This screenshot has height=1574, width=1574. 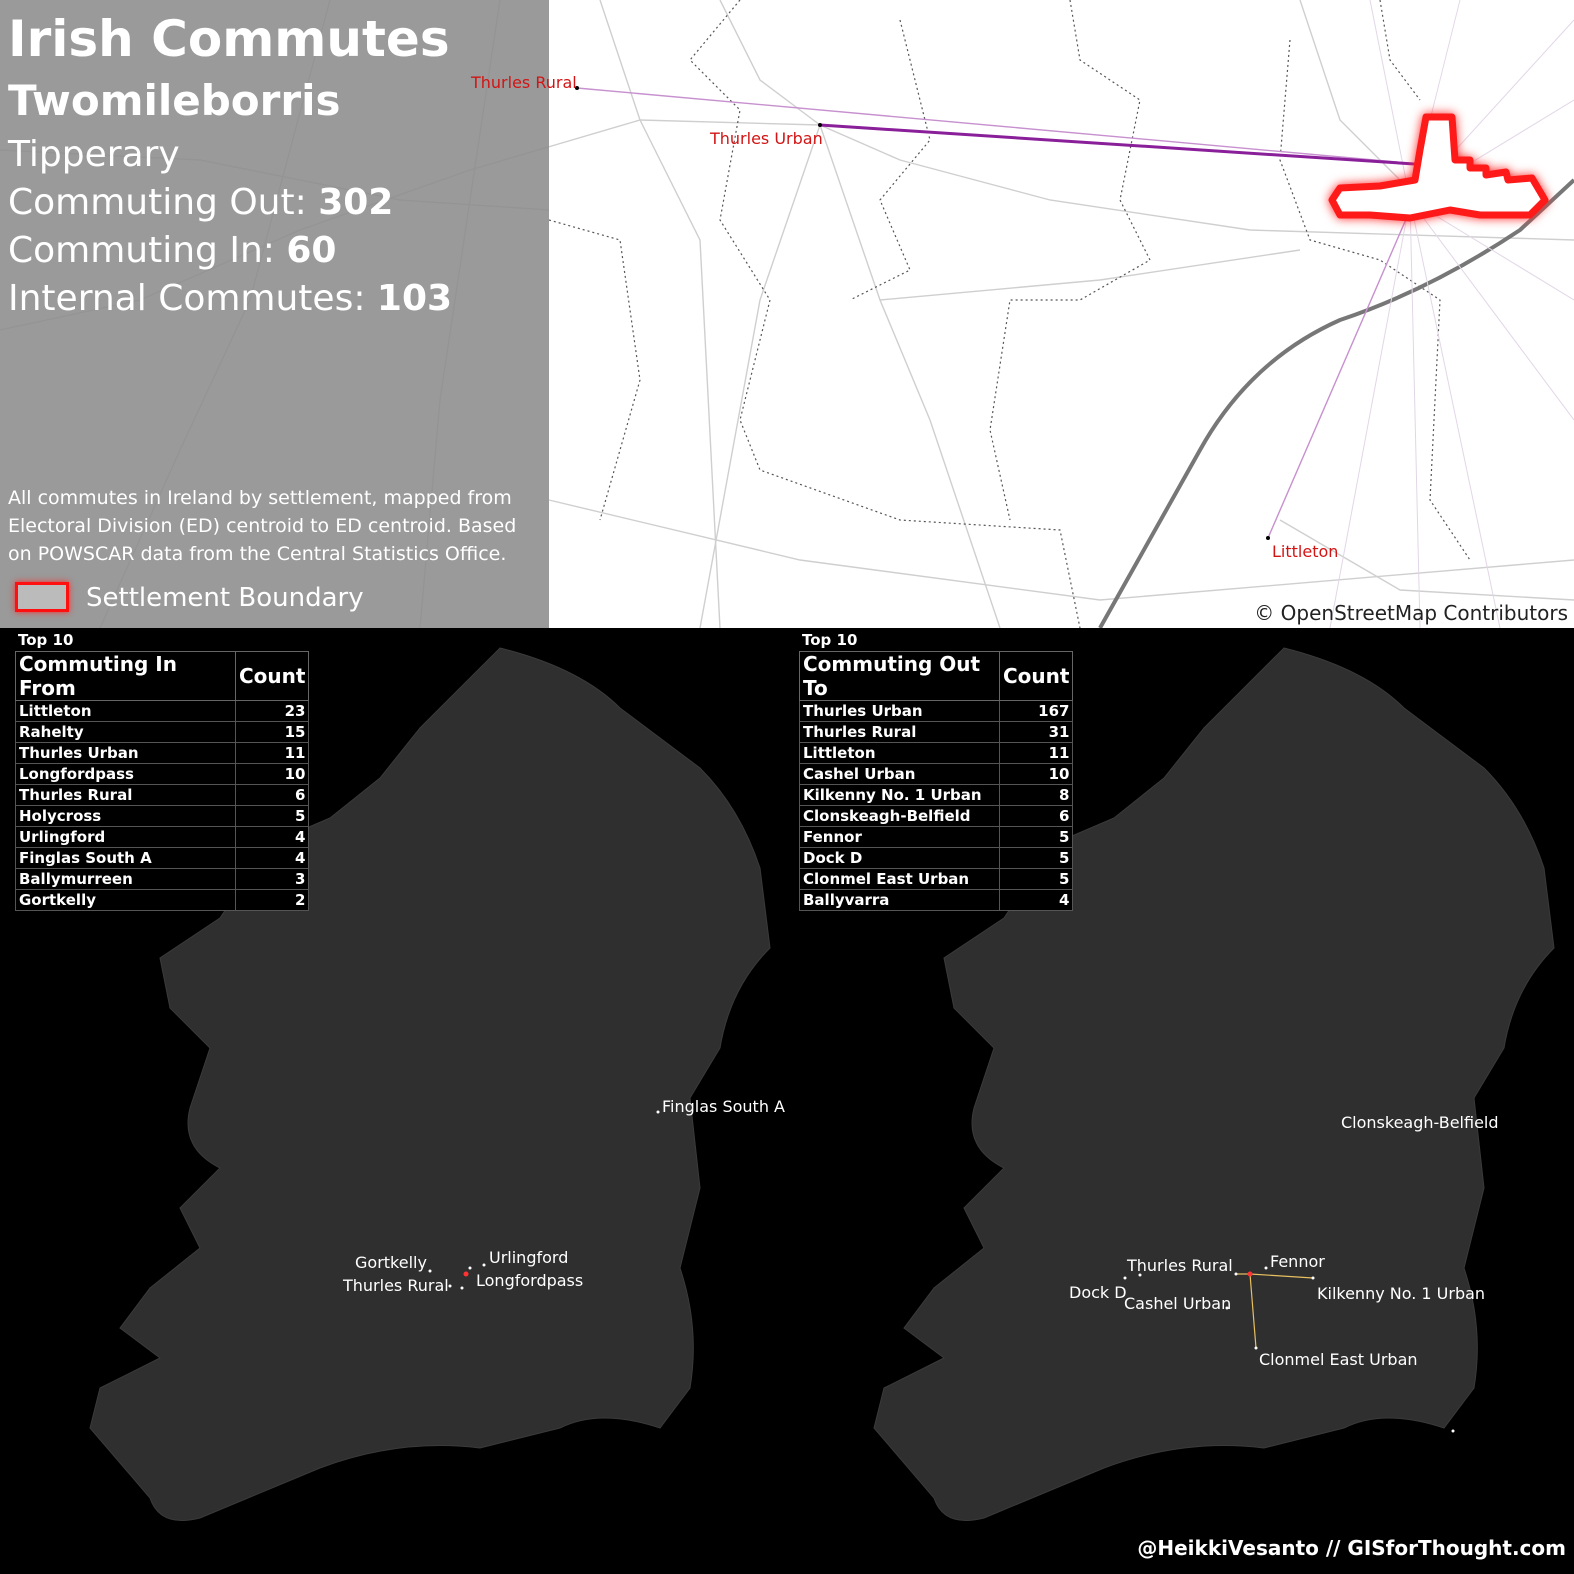 I want to click on place-label-thurles-rural: Thurles Rural, so click(x=524, y=82).